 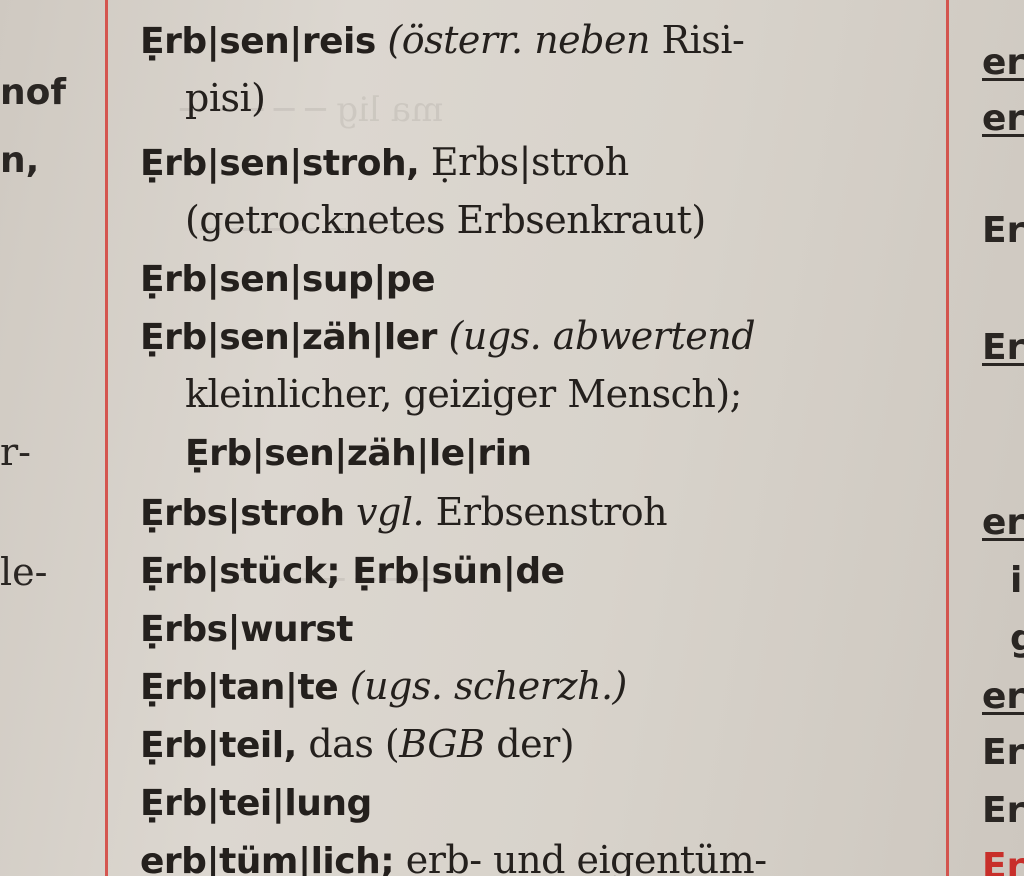 What do you see at coordinates (267, 858) in the screenshot?
I see `headword: erb|tüm|lich;` at bounding box center [267, 858].